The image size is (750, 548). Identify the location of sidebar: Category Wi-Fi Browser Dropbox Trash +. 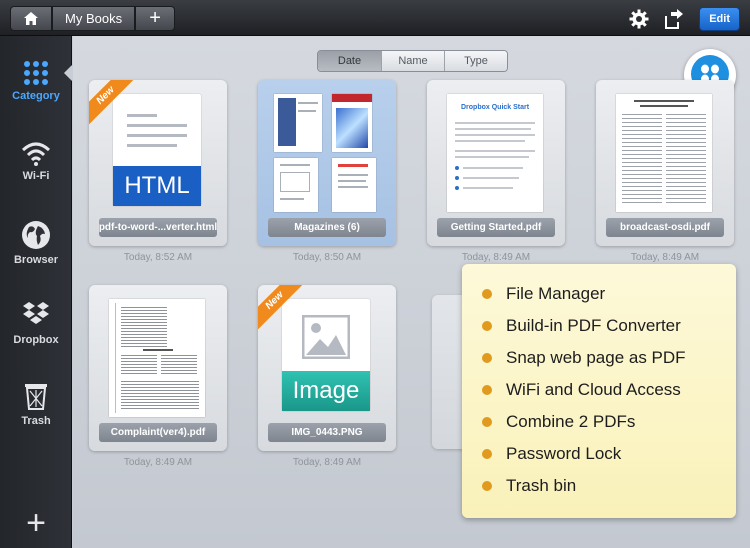
(36, 292).